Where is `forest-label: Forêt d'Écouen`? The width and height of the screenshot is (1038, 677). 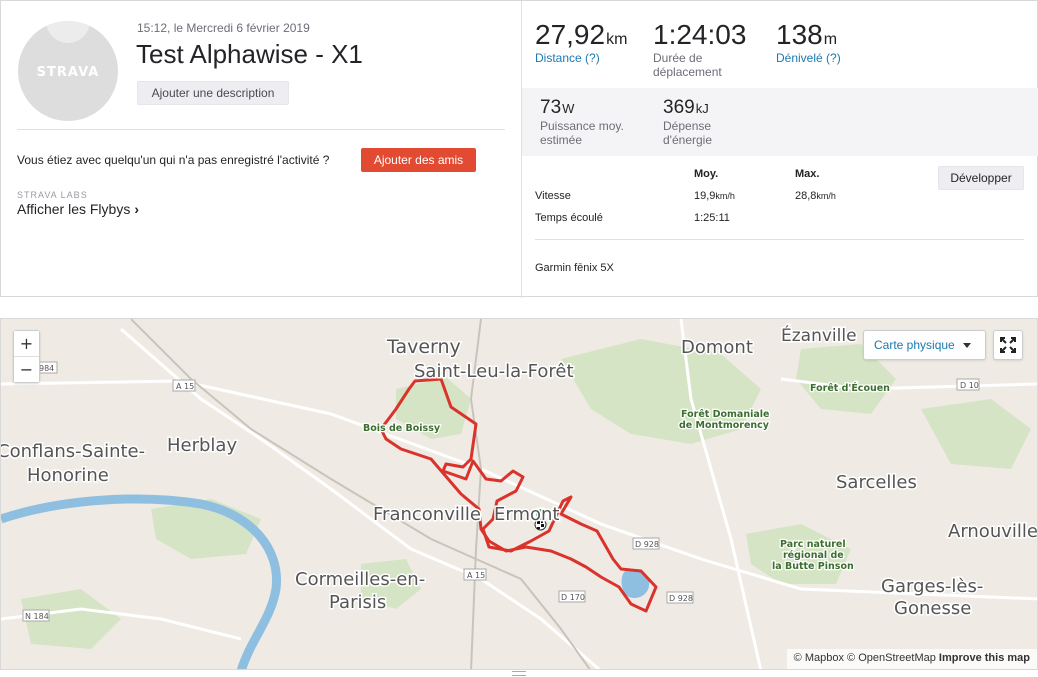 forest-label: Forêt d'Écouen is located at coordinates (850, 388).